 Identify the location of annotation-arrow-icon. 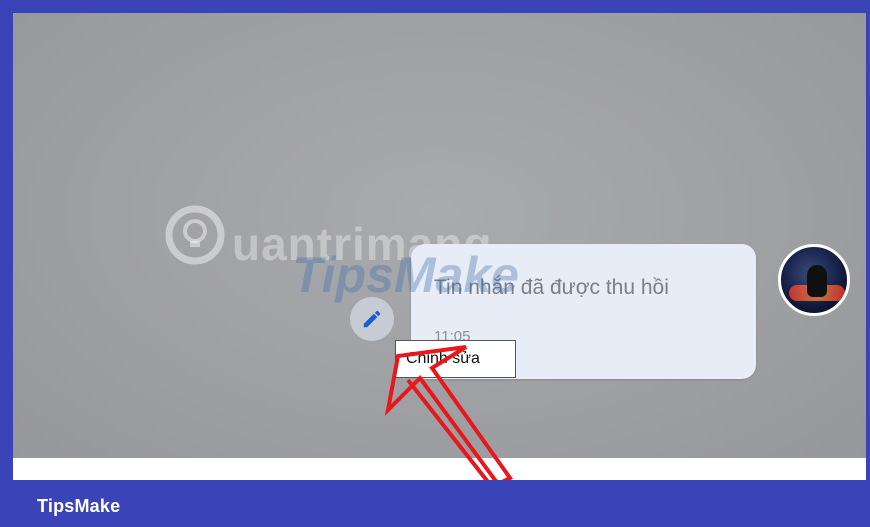
(448, 416).